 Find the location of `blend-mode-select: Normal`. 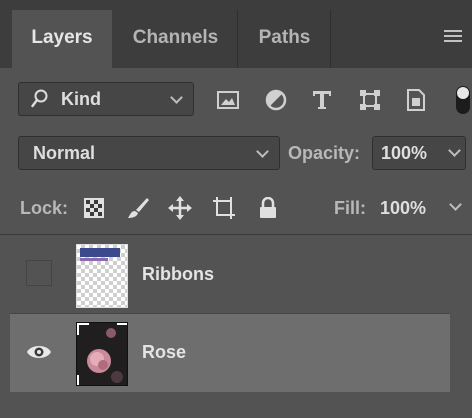

blend-mode-select: Normal is located at coordinates (149, 153).